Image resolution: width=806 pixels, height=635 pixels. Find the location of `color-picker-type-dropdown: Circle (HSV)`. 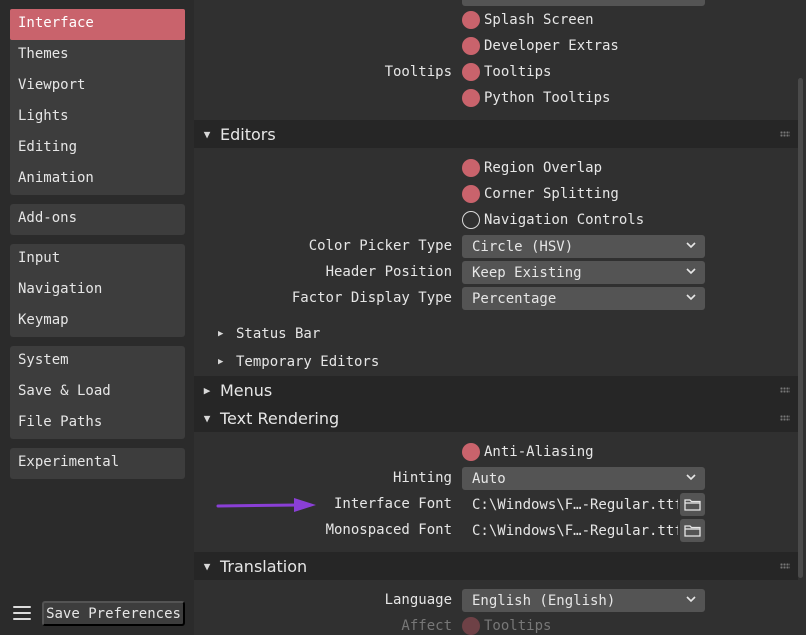

color-picker-type-dropdown: Circle (HSV) is located at coordinates (583, 246).